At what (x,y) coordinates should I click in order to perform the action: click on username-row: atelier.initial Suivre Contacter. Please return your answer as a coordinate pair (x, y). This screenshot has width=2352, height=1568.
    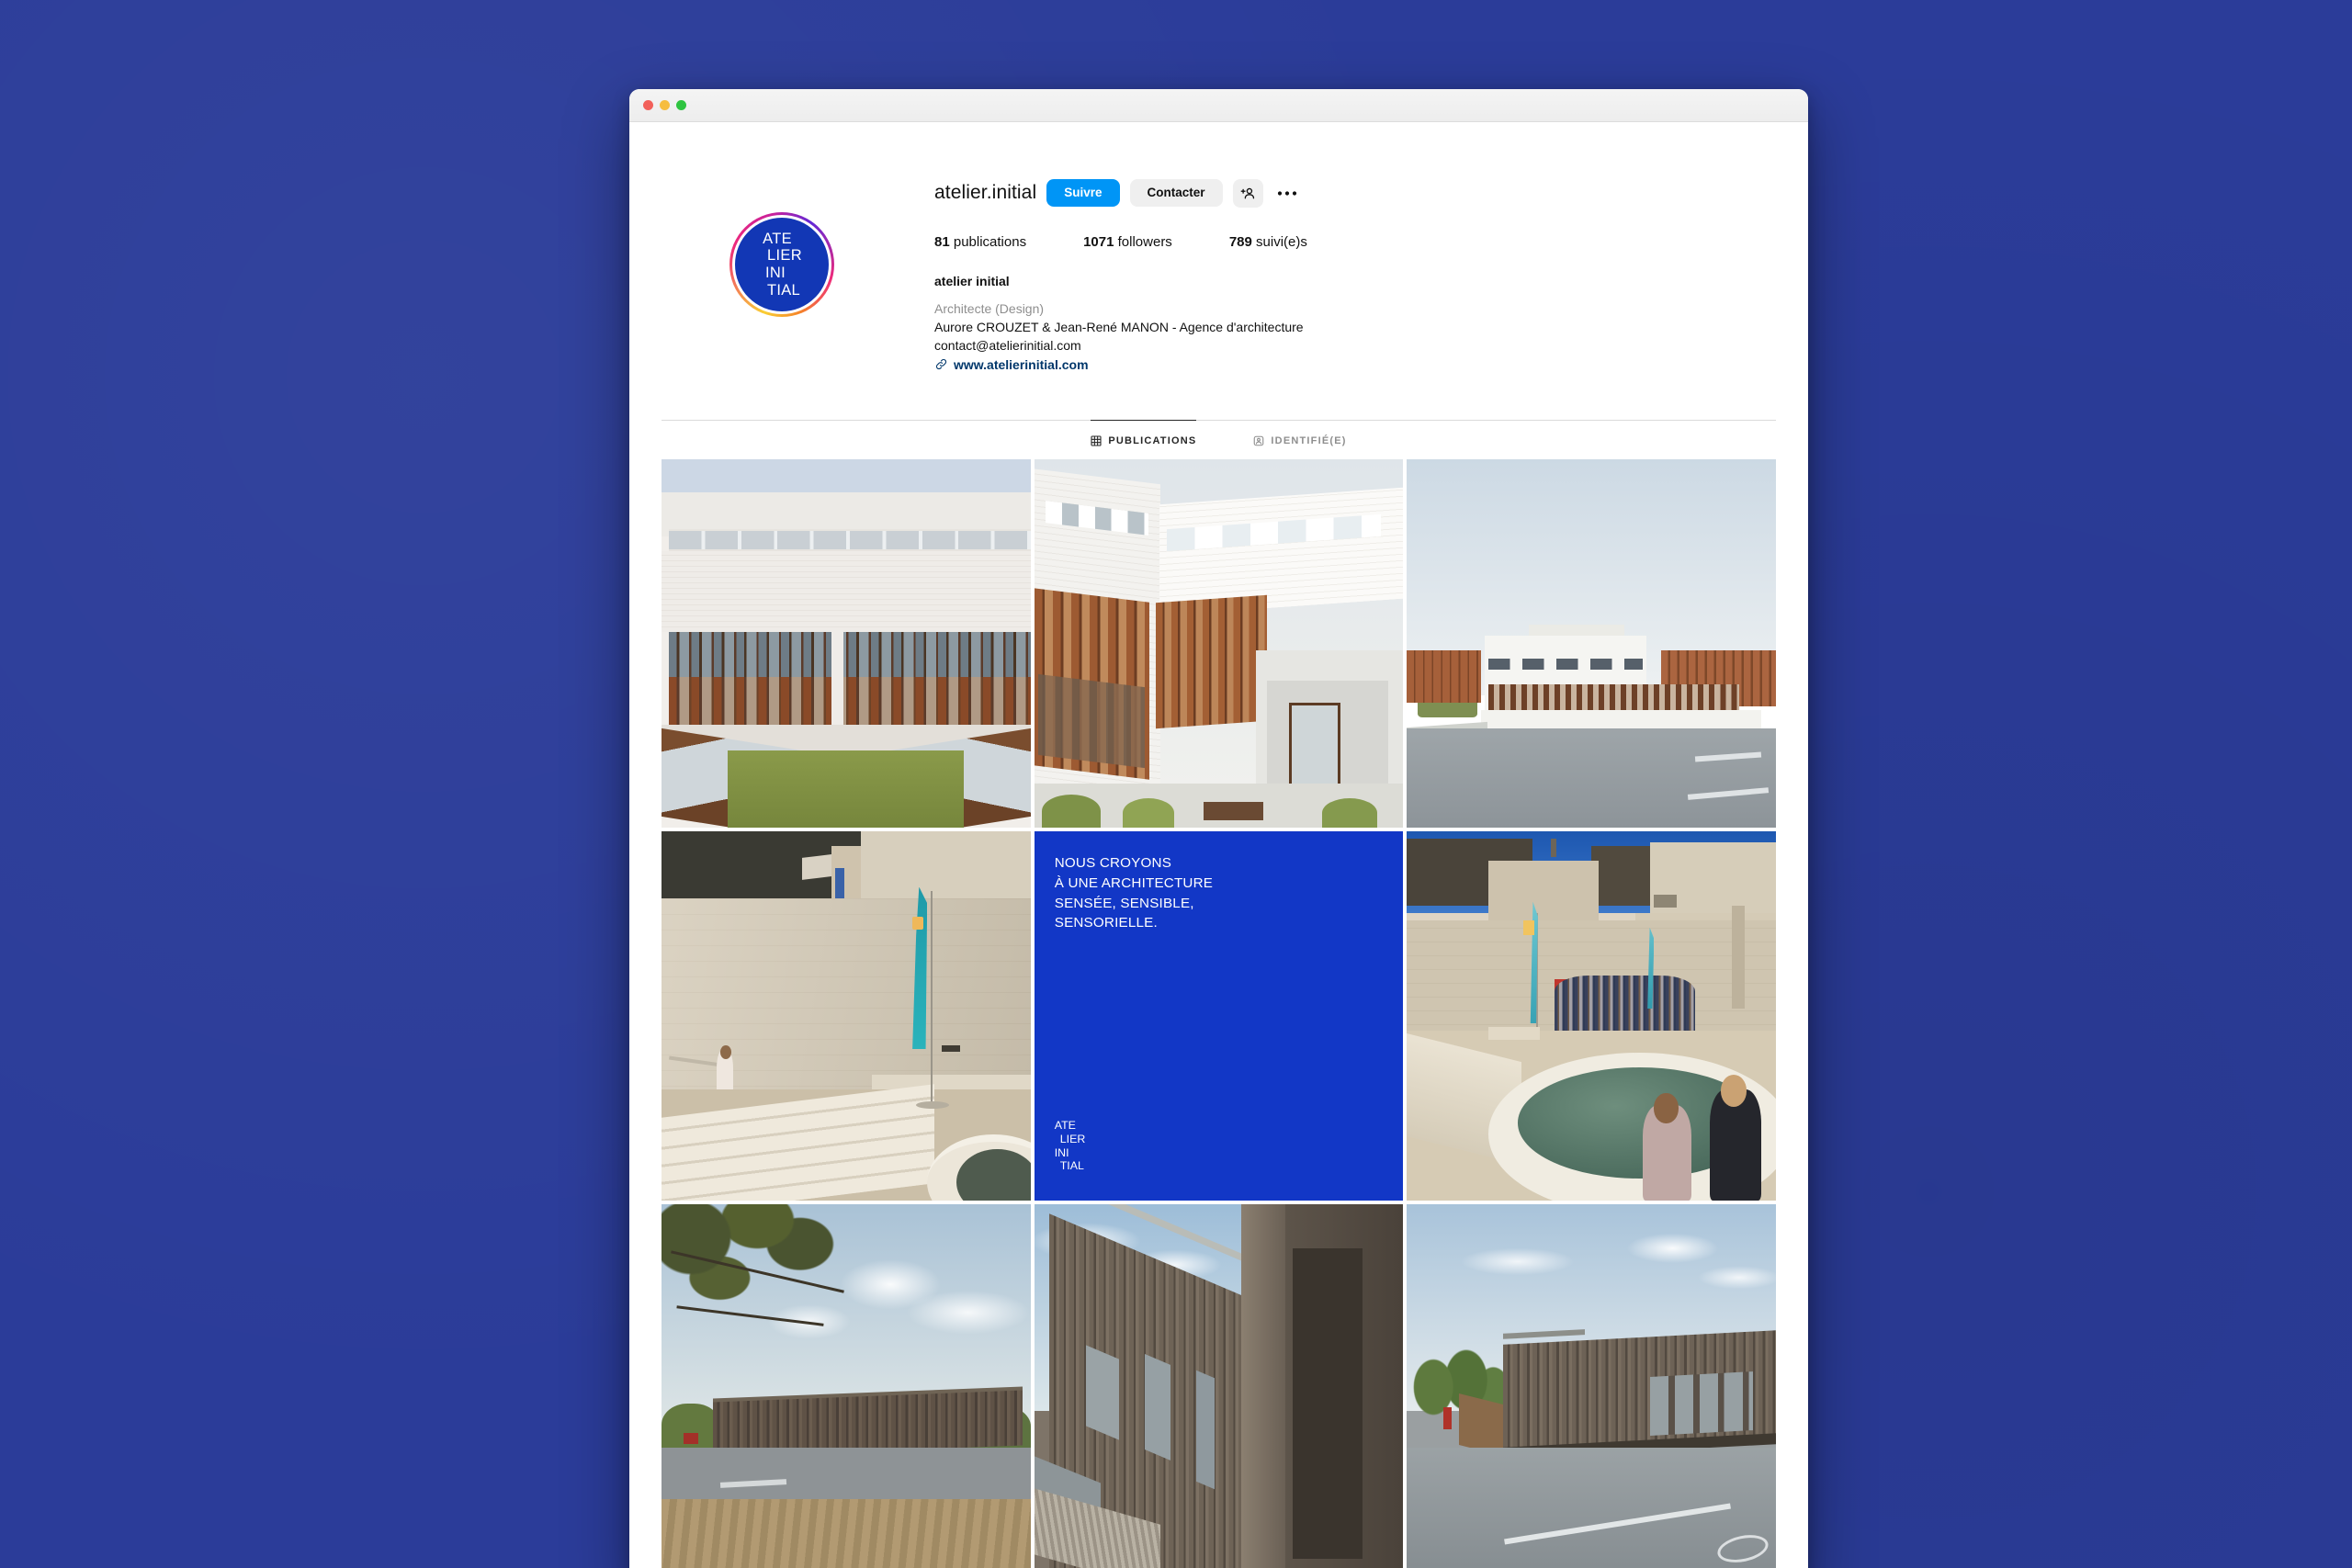
    Looking at the image, I should click on (1371, 193).